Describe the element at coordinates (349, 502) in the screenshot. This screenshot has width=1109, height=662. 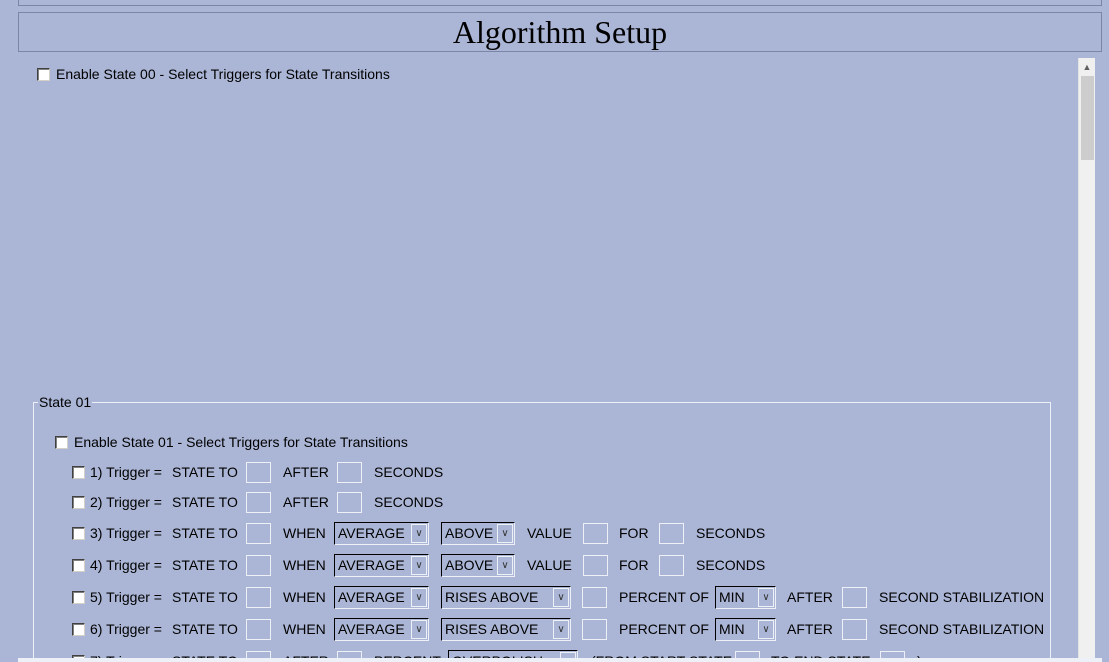
I see `trigger-2-after-input` at that location.